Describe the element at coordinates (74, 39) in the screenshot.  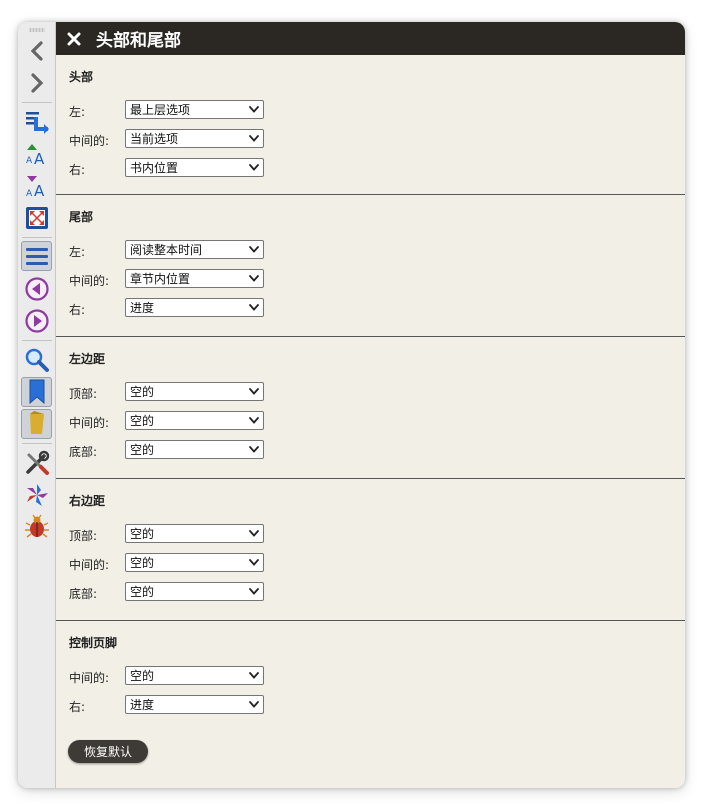
I see `close-icon` at that location.